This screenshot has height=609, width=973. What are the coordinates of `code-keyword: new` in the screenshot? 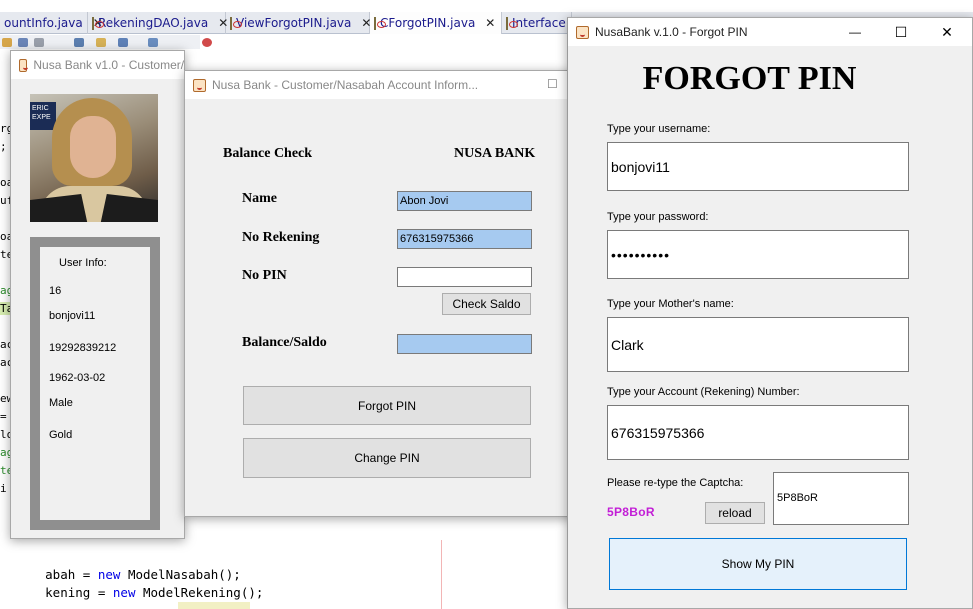 It's located at (124, 592).